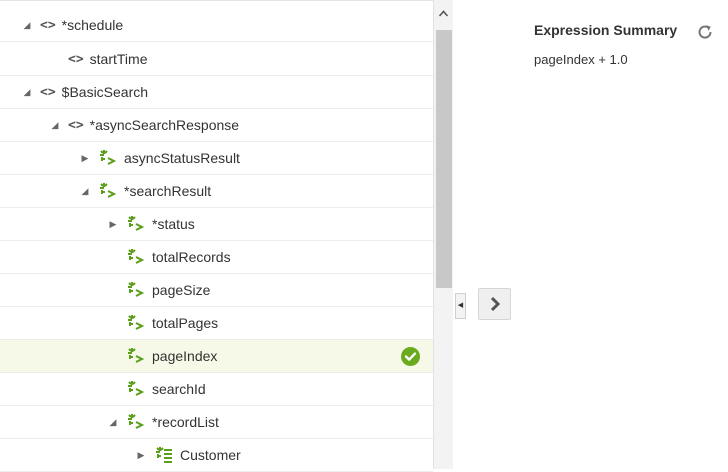 The height and width of the screenshot is (472, 728). I want to click on tree-node-label: pageSize, so click(181, 290).